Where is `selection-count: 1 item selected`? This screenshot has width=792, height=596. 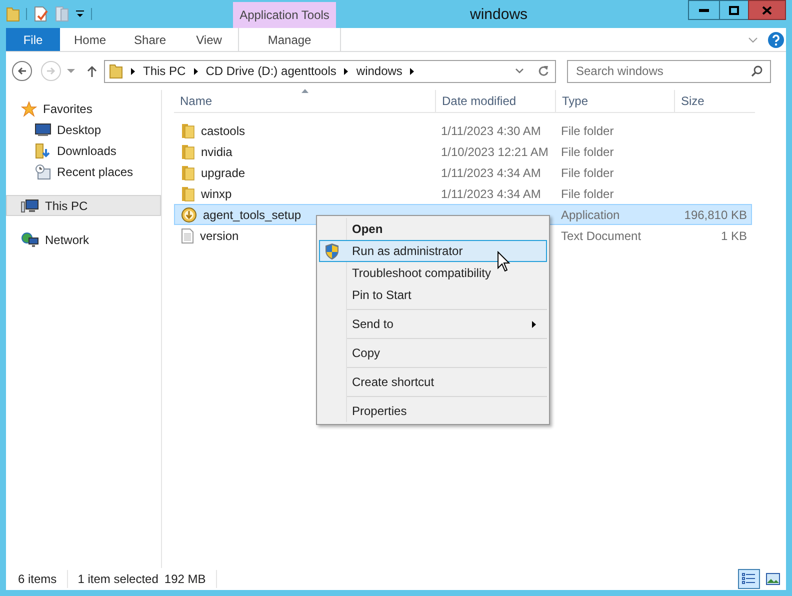
selection-count: 1 item selected is located at coordinates (117, 579).